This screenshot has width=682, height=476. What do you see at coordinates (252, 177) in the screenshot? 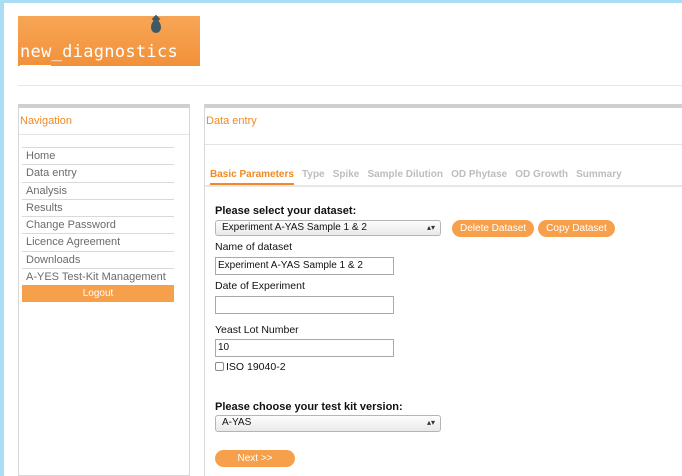
I see `tab-basic-parameters: Basic Parameters` at bounding box center [252, 177].